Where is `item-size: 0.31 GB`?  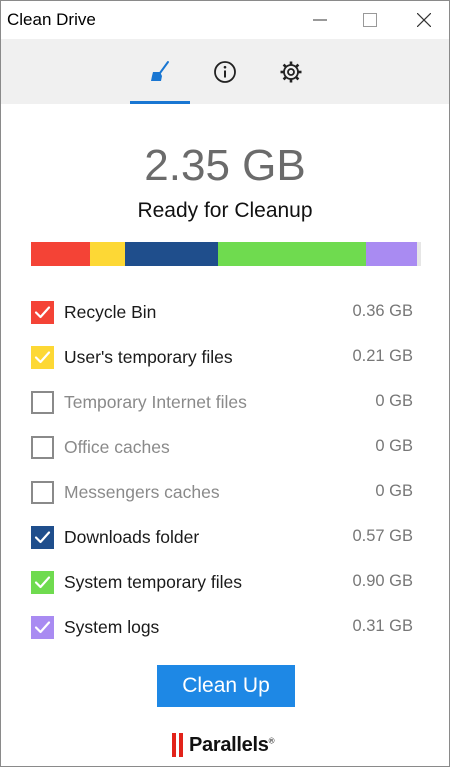 item-size: 0.31 GB is located at coordinates (382, 626).